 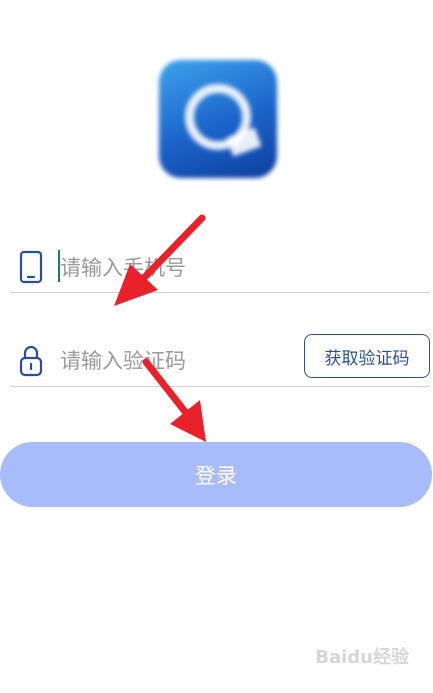 What do you see at coordinates (175, 361) in the screenshot?
I see `verification-code-input` at bounding box center [175, 361].